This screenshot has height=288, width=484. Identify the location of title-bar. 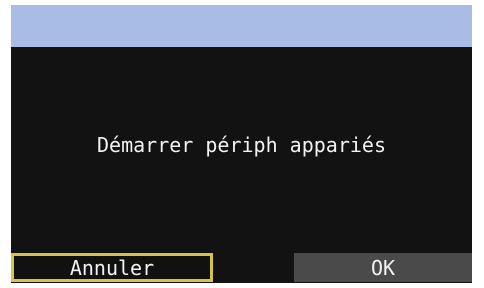
(241, 26).